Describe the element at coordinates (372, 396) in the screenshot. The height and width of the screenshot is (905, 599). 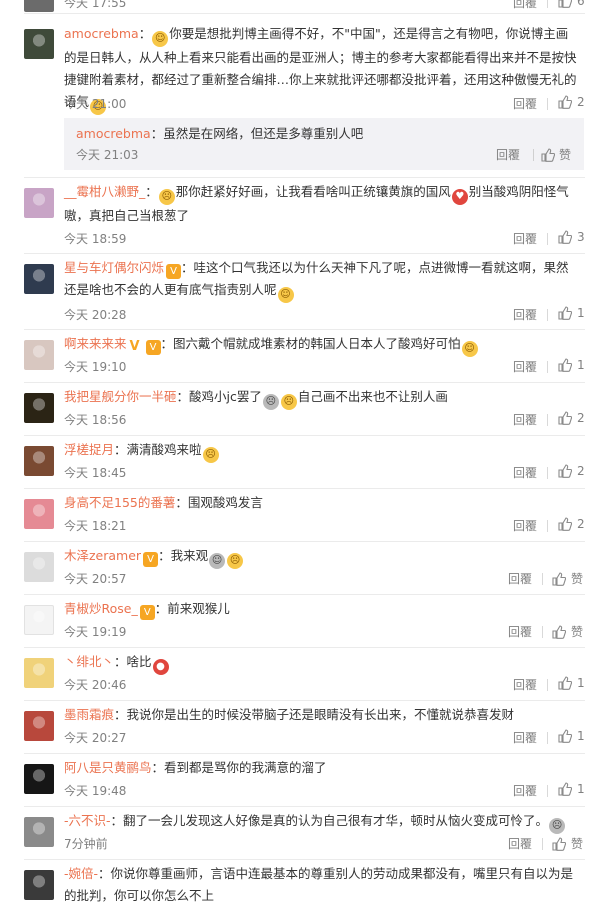
I see `comment-body-2: 自己画不出来也不让别人画` at that location.